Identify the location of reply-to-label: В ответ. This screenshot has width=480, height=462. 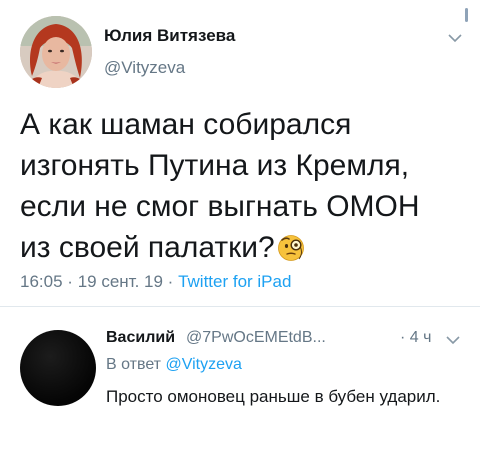
(134, 364).